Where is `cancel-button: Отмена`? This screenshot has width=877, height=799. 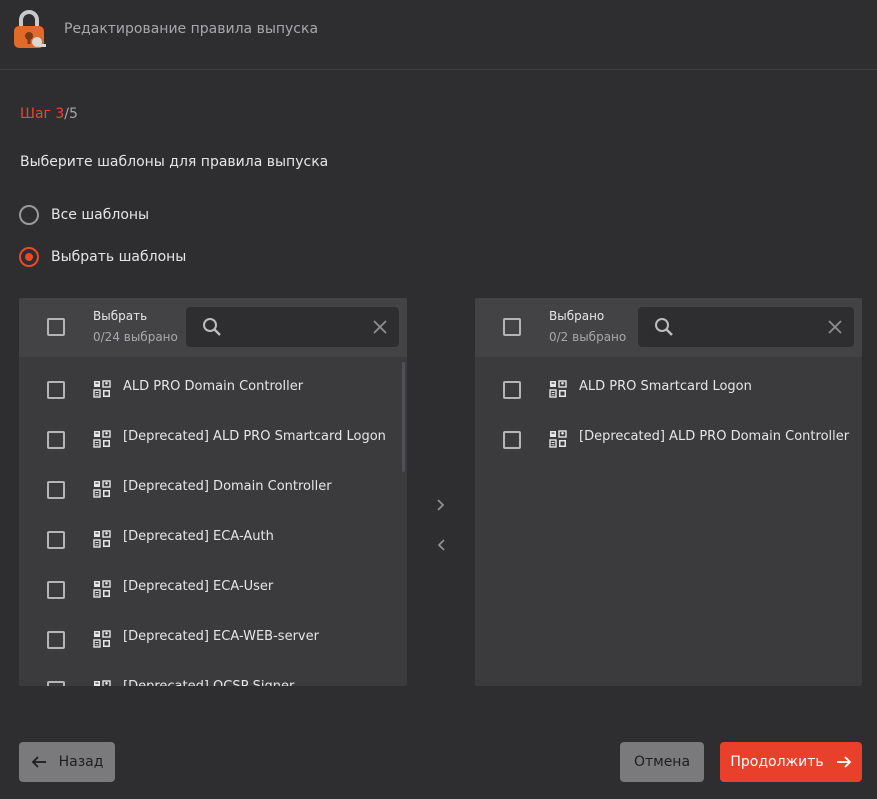 cancel-button: Отмена is located at coordinates (662, 762).